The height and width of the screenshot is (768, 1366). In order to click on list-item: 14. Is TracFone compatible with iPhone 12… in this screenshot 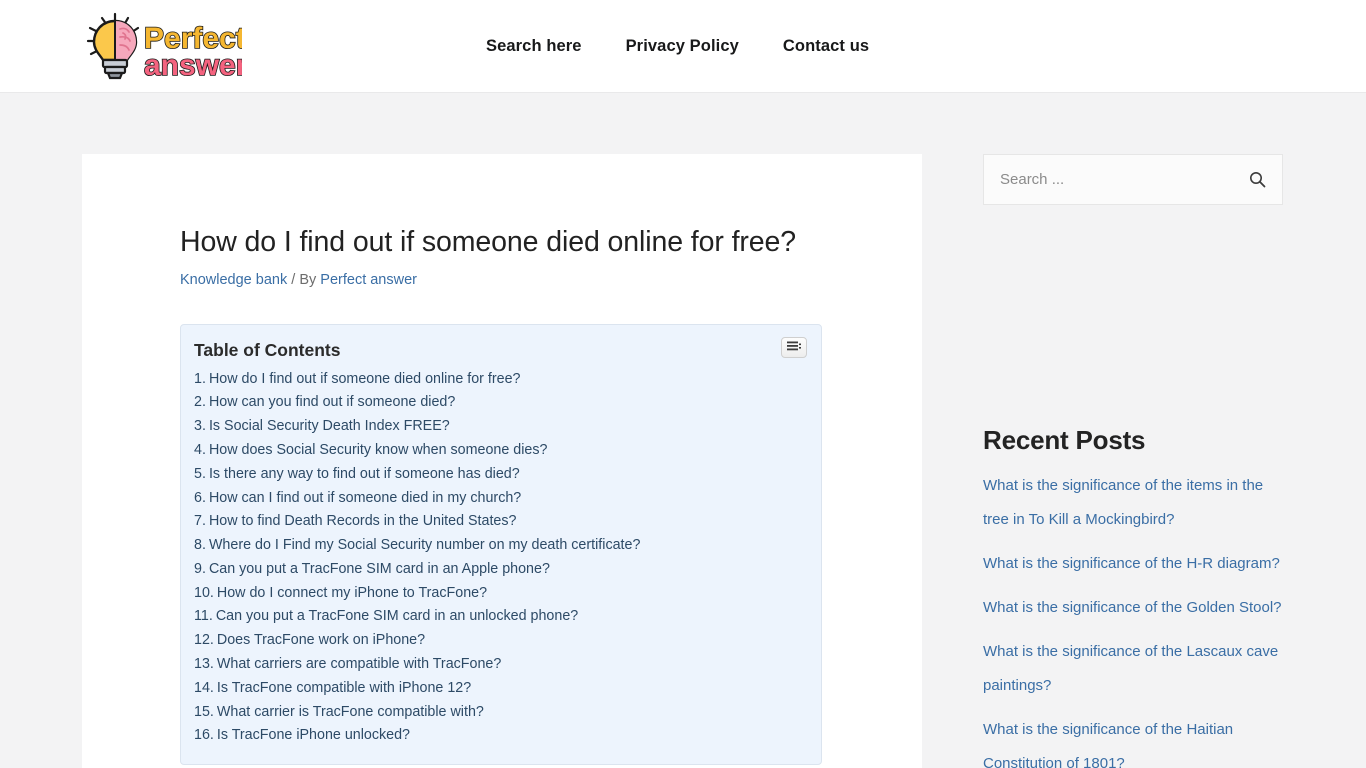, I will do `click(498, 689)`.